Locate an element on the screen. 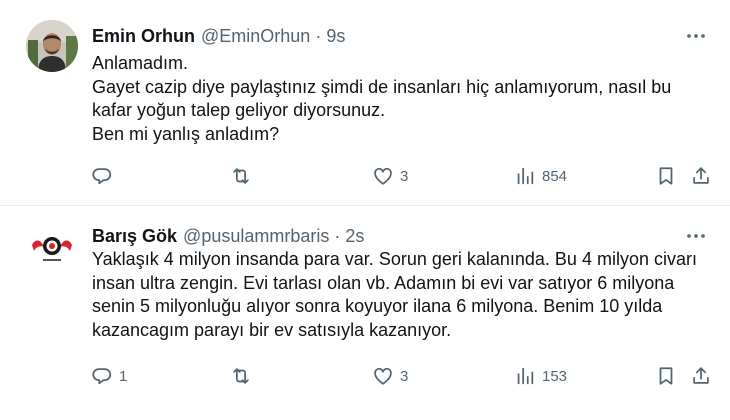 This screenshot has height=420, width=730. views-button: 854 is located at coordinates (540, 176).